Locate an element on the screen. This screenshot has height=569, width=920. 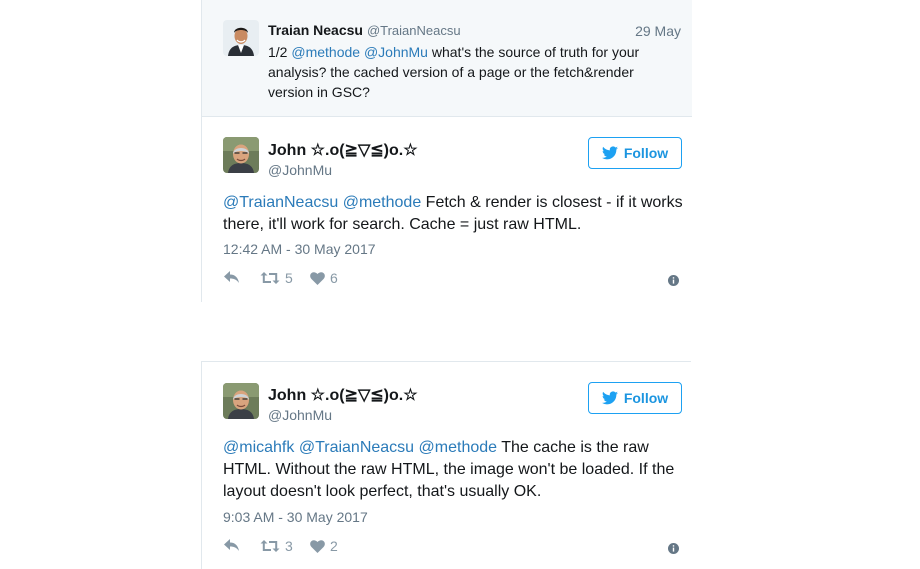
parent-tweet-header: Traian Neacsu @TraianNeacsu is located at coordinates (364, 30).